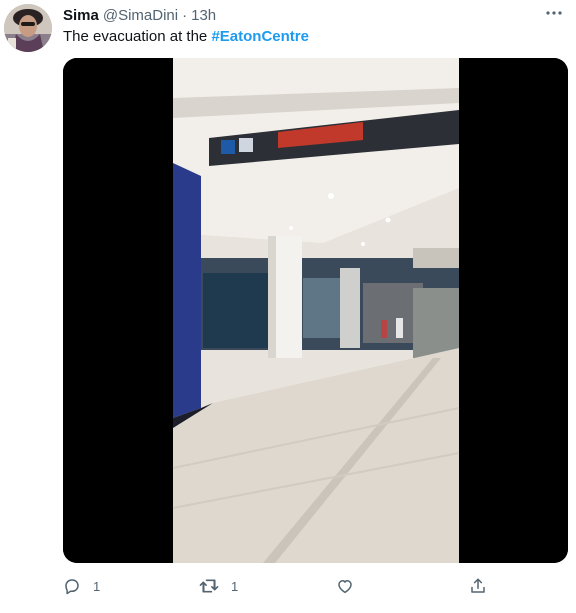  Describe the element at coordinates (260, 36) in the screenshot. I see `hashtag-link: #EatonCentre` at that location.